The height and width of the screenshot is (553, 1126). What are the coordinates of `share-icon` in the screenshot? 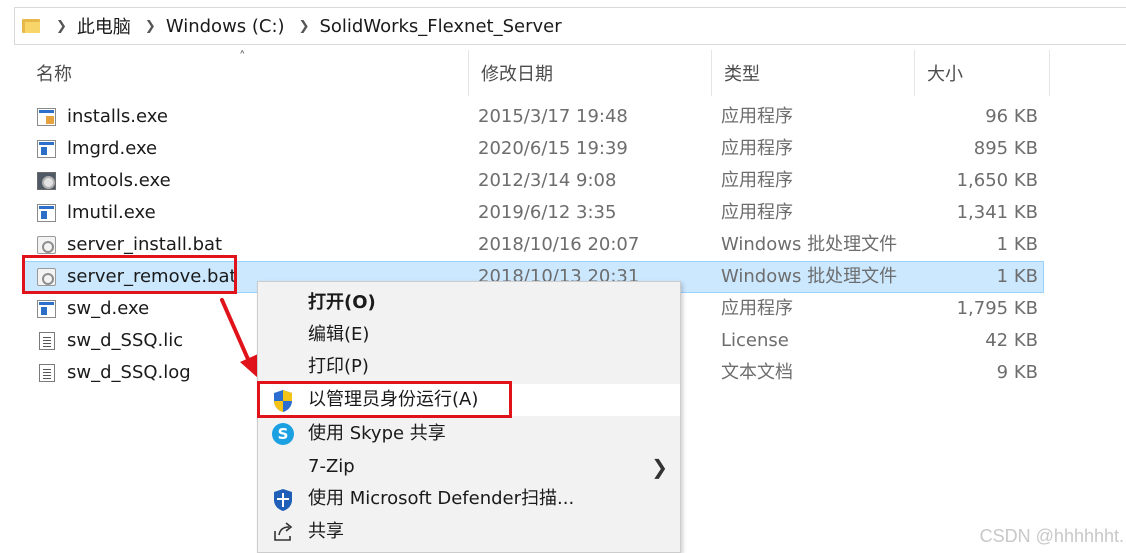 It's located at (284, 532).